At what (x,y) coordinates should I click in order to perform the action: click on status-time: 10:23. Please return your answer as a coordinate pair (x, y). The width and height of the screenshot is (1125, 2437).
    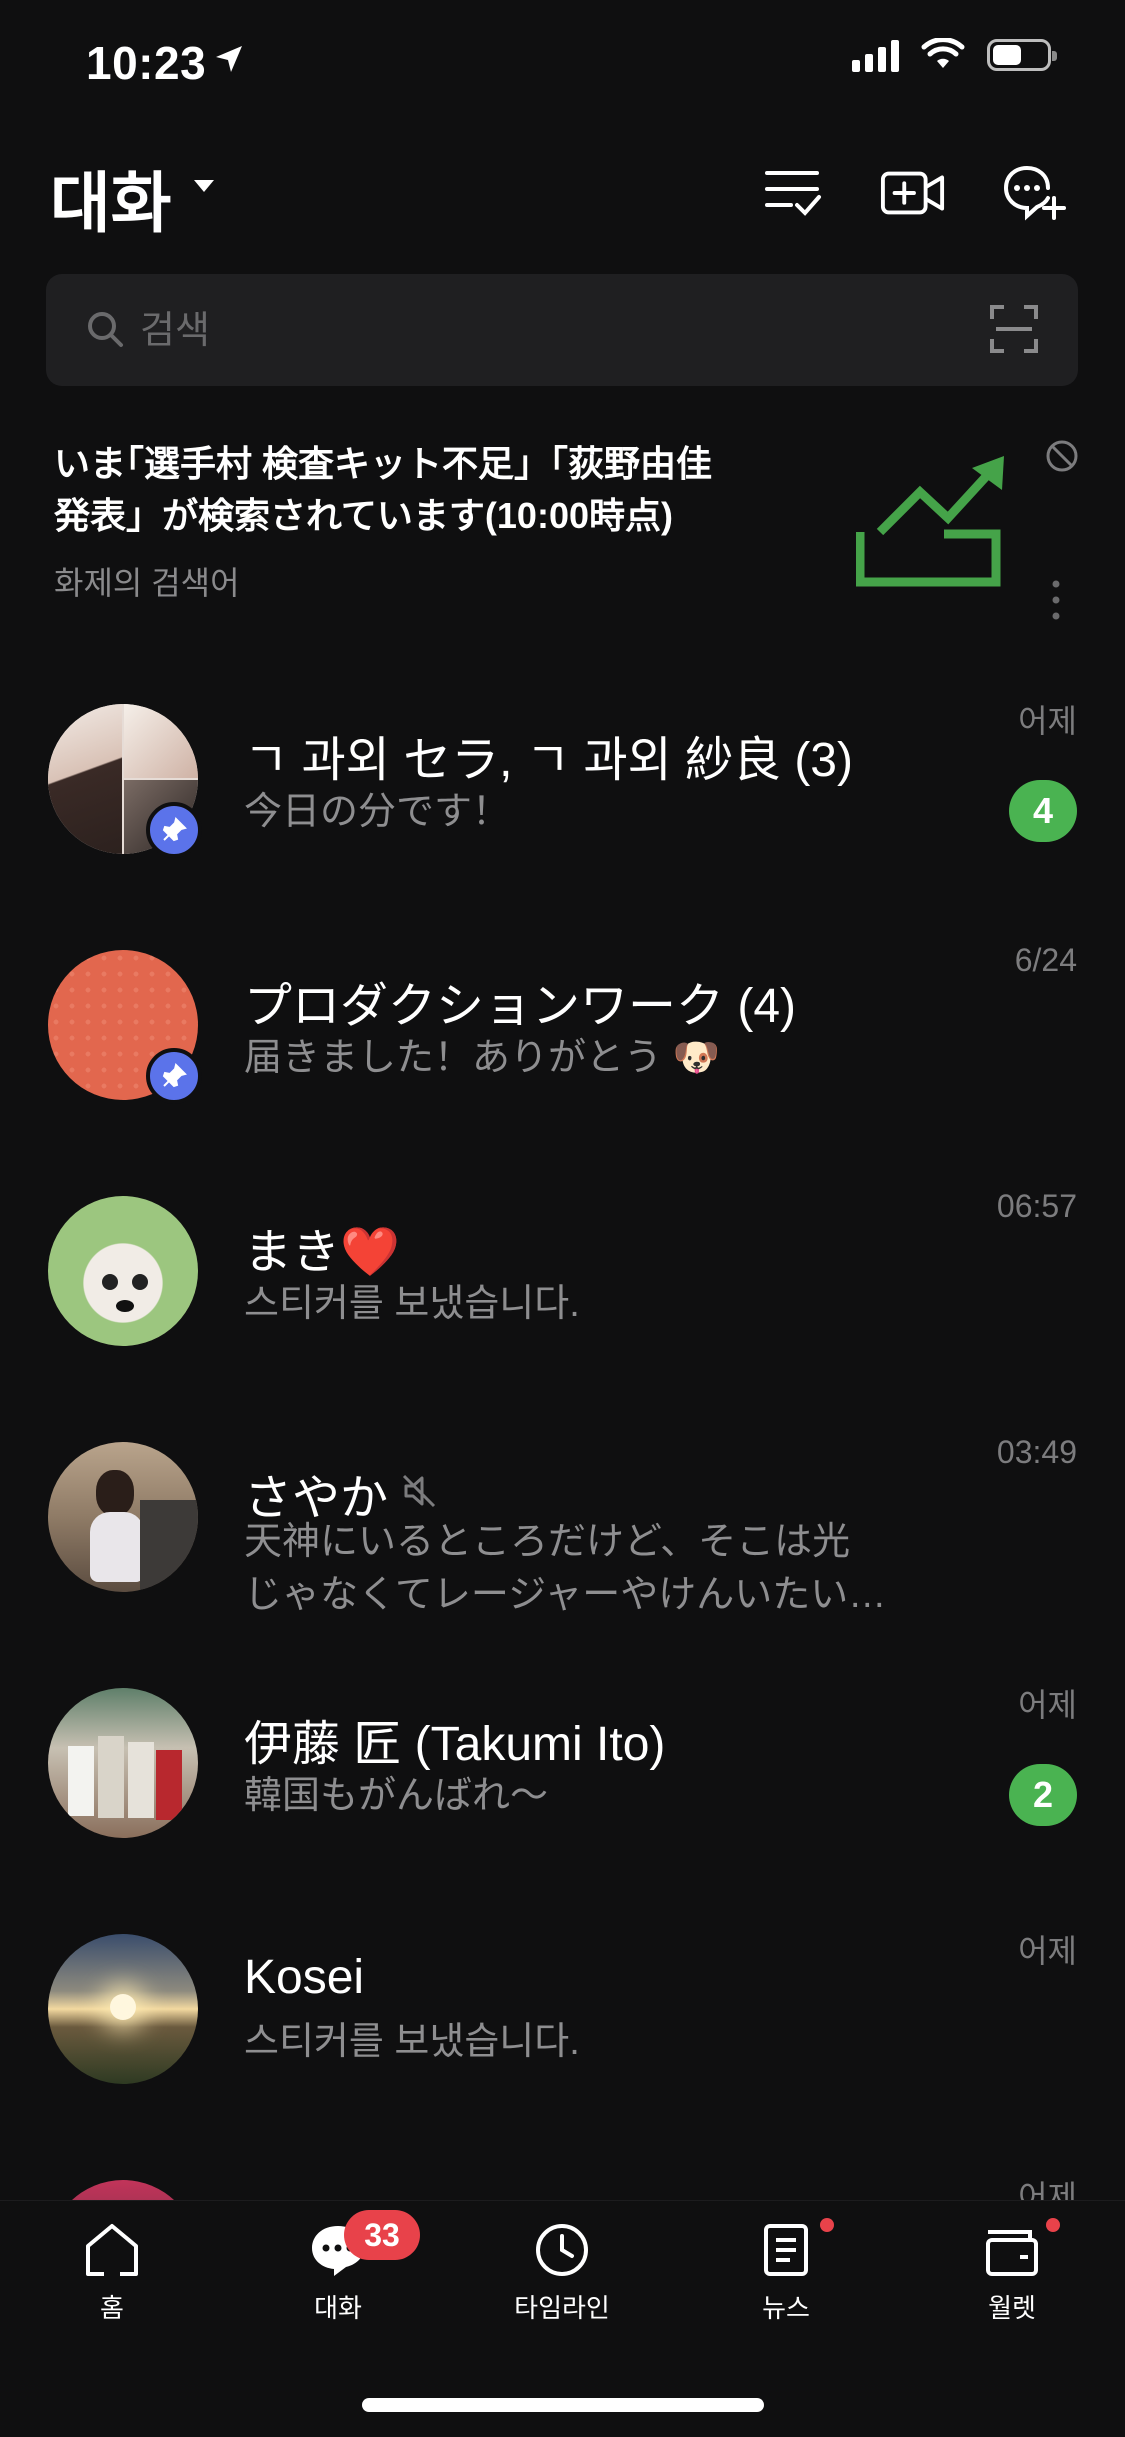
    Looking at the image, I should click on (146, 63).